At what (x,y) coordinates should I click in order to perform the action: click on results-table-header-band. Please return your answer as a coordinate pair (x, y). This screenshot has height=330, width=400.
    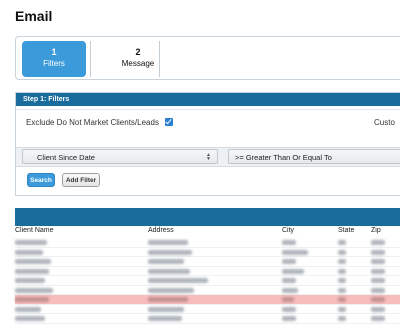
    Looking at the image, I should click on (207, 217).